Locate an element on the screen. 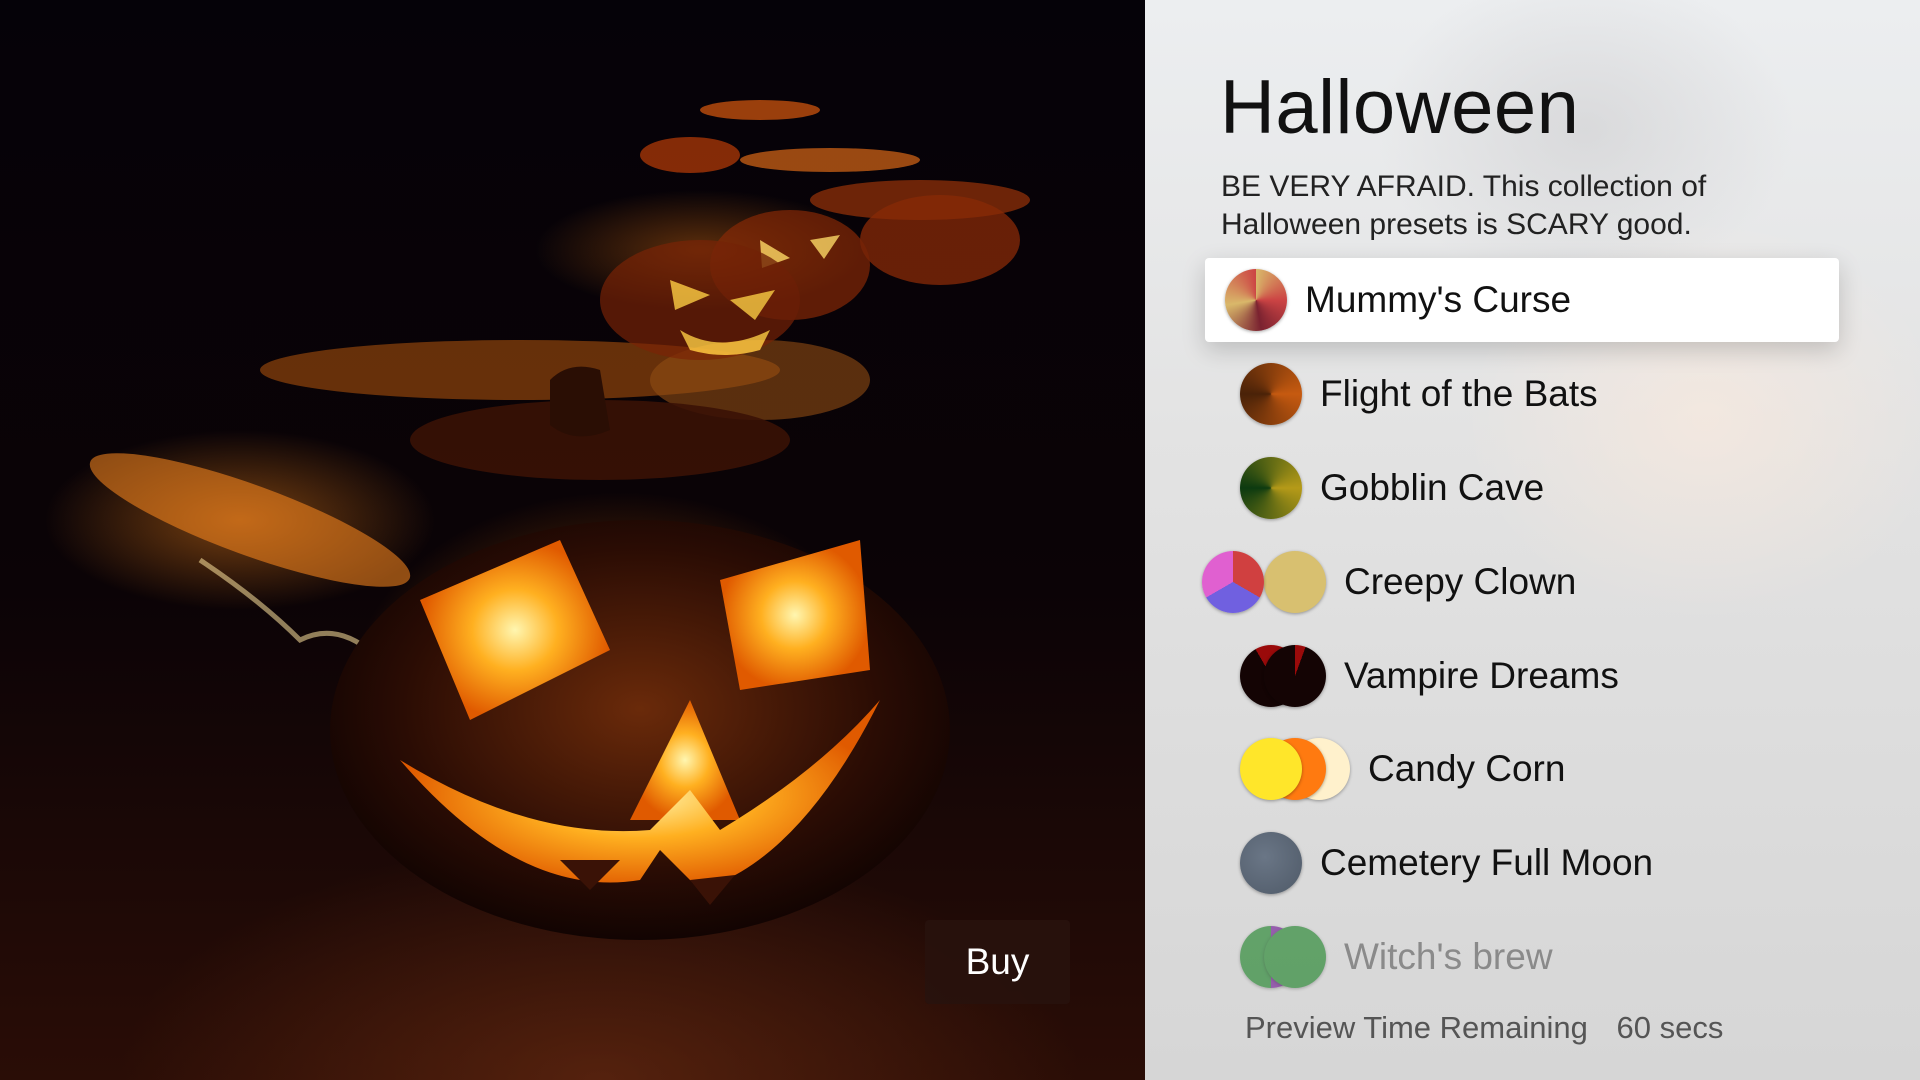 This screenshot has height=1080, width=1920. preset-label: Flight of the Bats is located at coordinates (1459, 393).